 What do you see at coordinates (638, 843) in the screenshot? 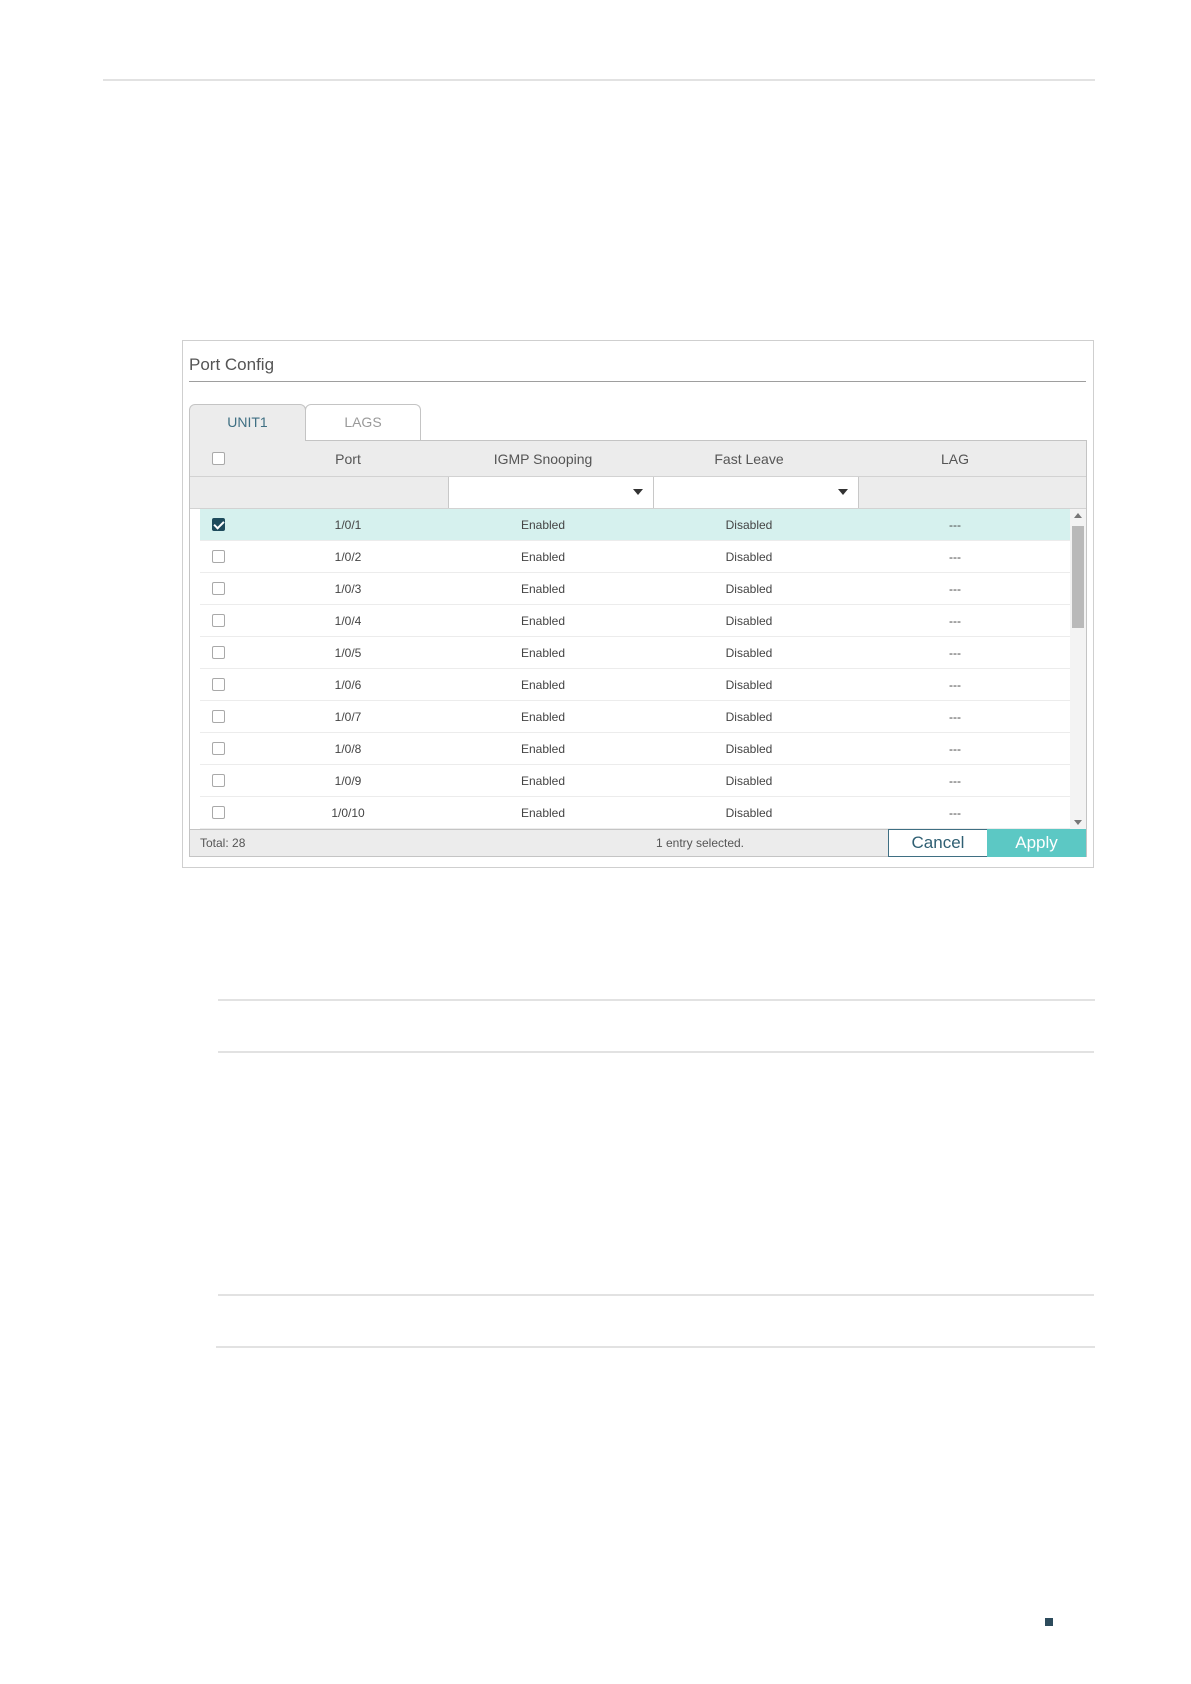
I see `table-footer: Total: 28 1 entry selected. Cancel Apply` at bounding box center [638, 843].